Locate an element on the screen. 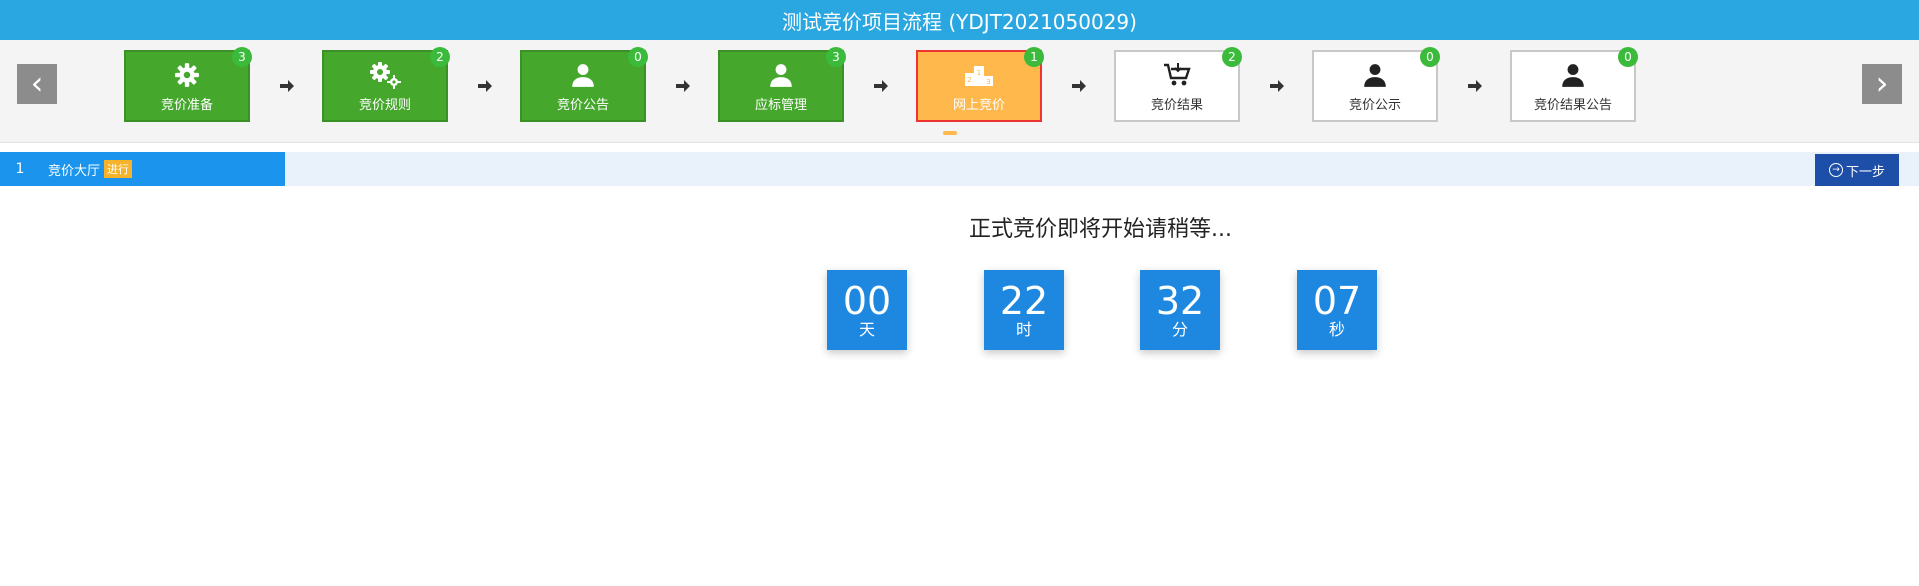 The height and width of the screenshot is (586, 1919). step-label: 网上竞价 is located at coordinates (978, 105).